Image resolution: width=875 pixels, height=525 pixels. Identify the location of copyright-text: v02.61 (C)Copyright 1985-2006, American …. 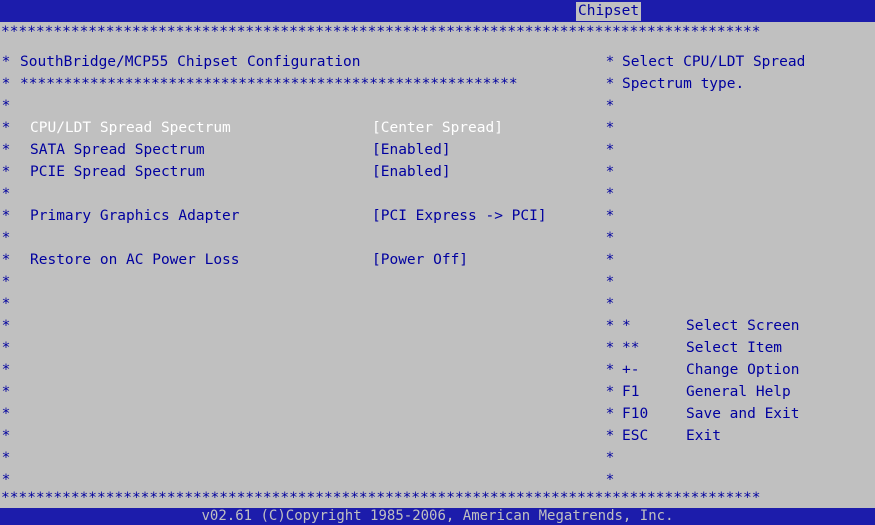
(437, 516).